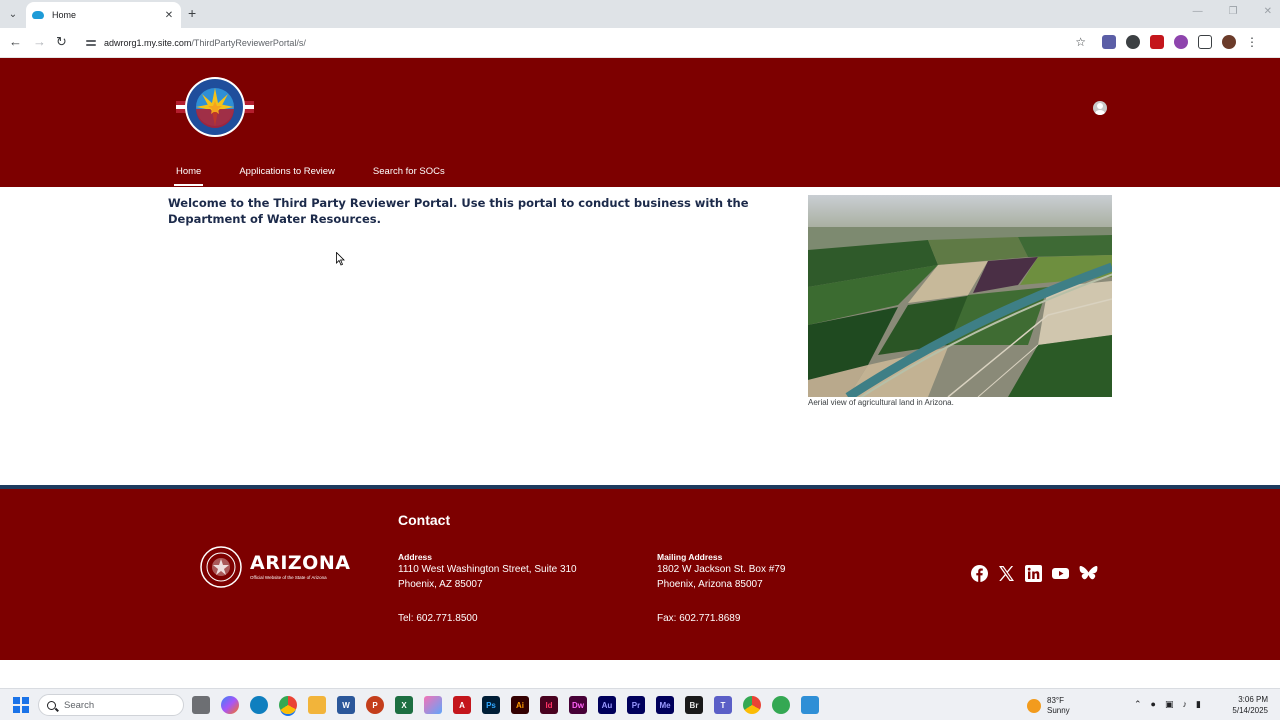 This screenshot has height=720, width=1280. I want to click on illustrator-icon: Ai, so click(520, 705).